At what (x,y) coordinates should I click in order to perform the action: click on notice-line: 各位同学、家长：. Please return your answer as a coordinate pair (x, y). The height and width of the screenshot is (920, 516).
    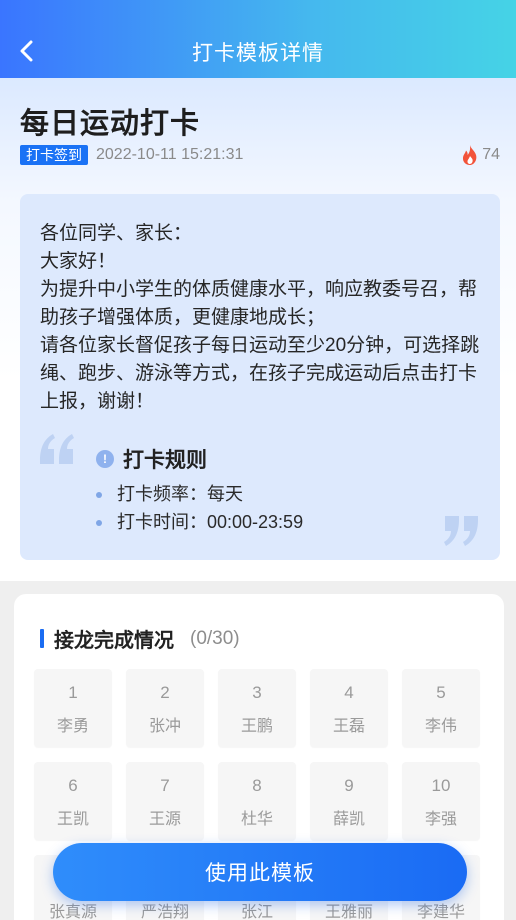
    Looking at the image, I should click on (116, 233).